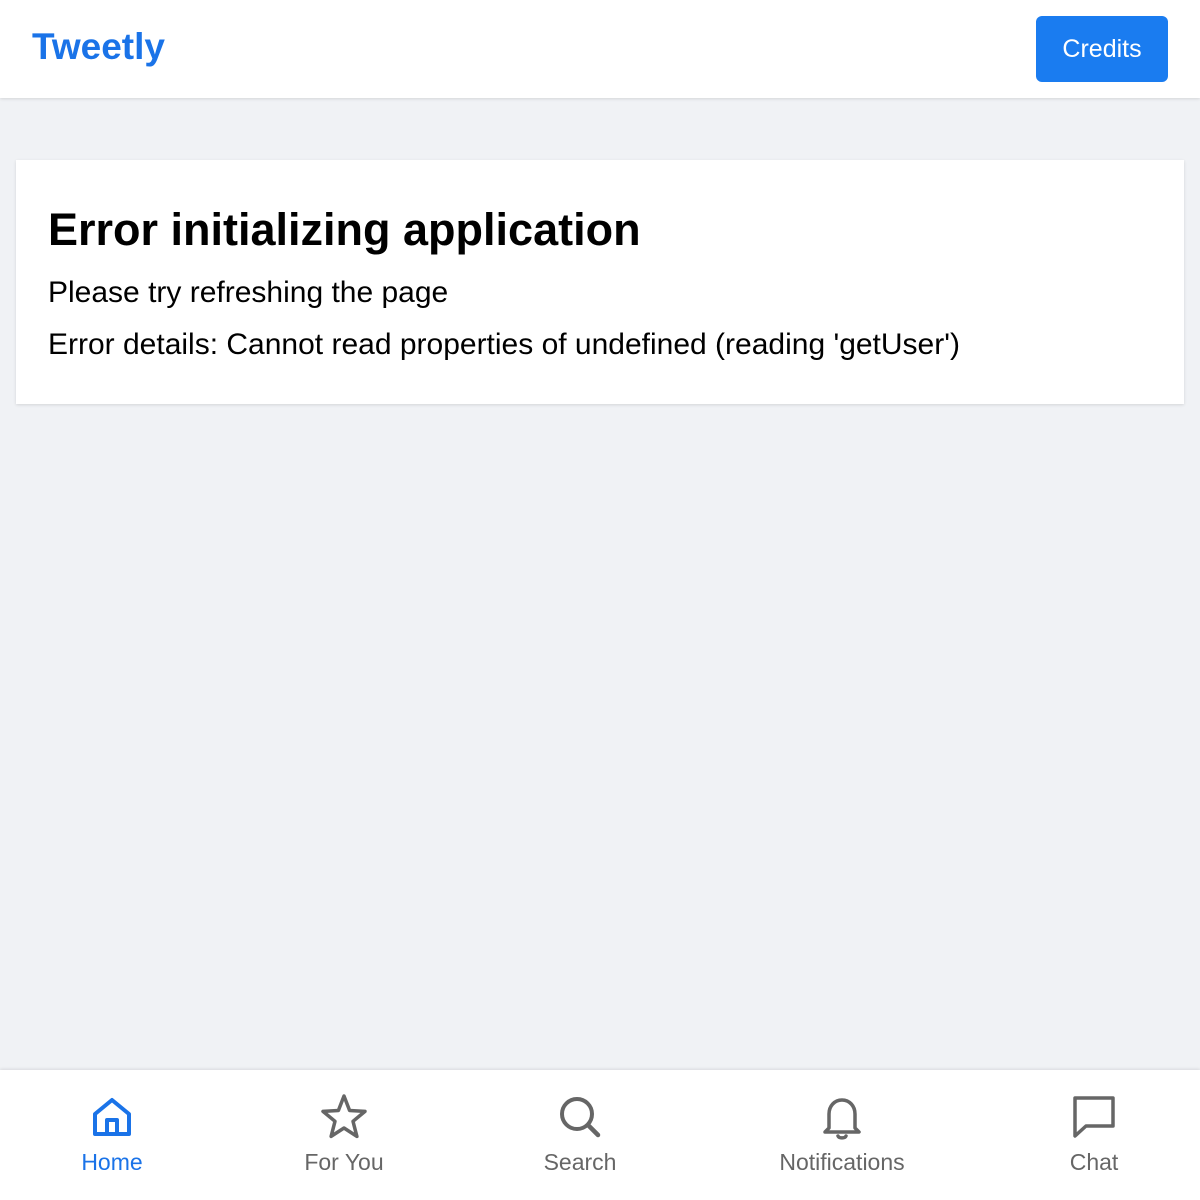 This screenshot has width=1200, height=1200. What do you see at coordinates (842, 1162) in the screenshot?
I see `nav-label-notifications: Notifications` at bounding box center [842, 1162].